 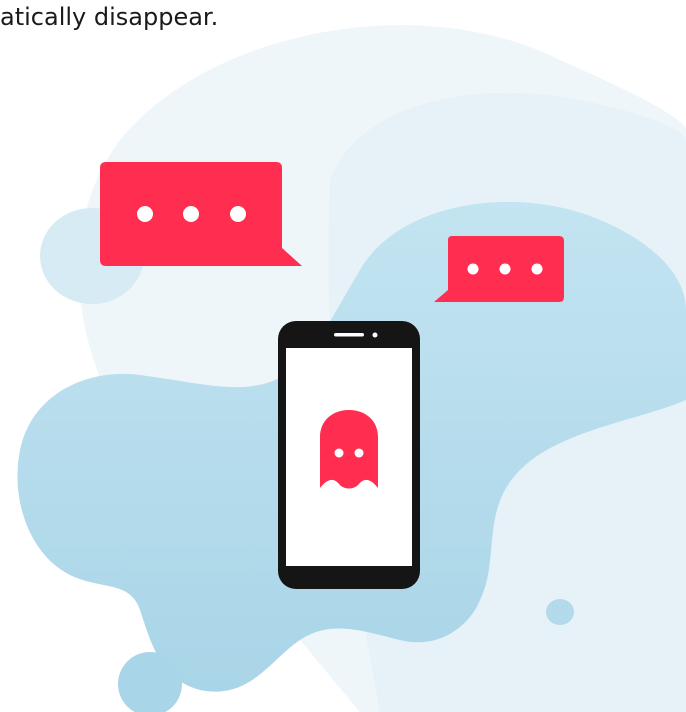 I want to click on phone-speaker, so click(x=349, y=335).